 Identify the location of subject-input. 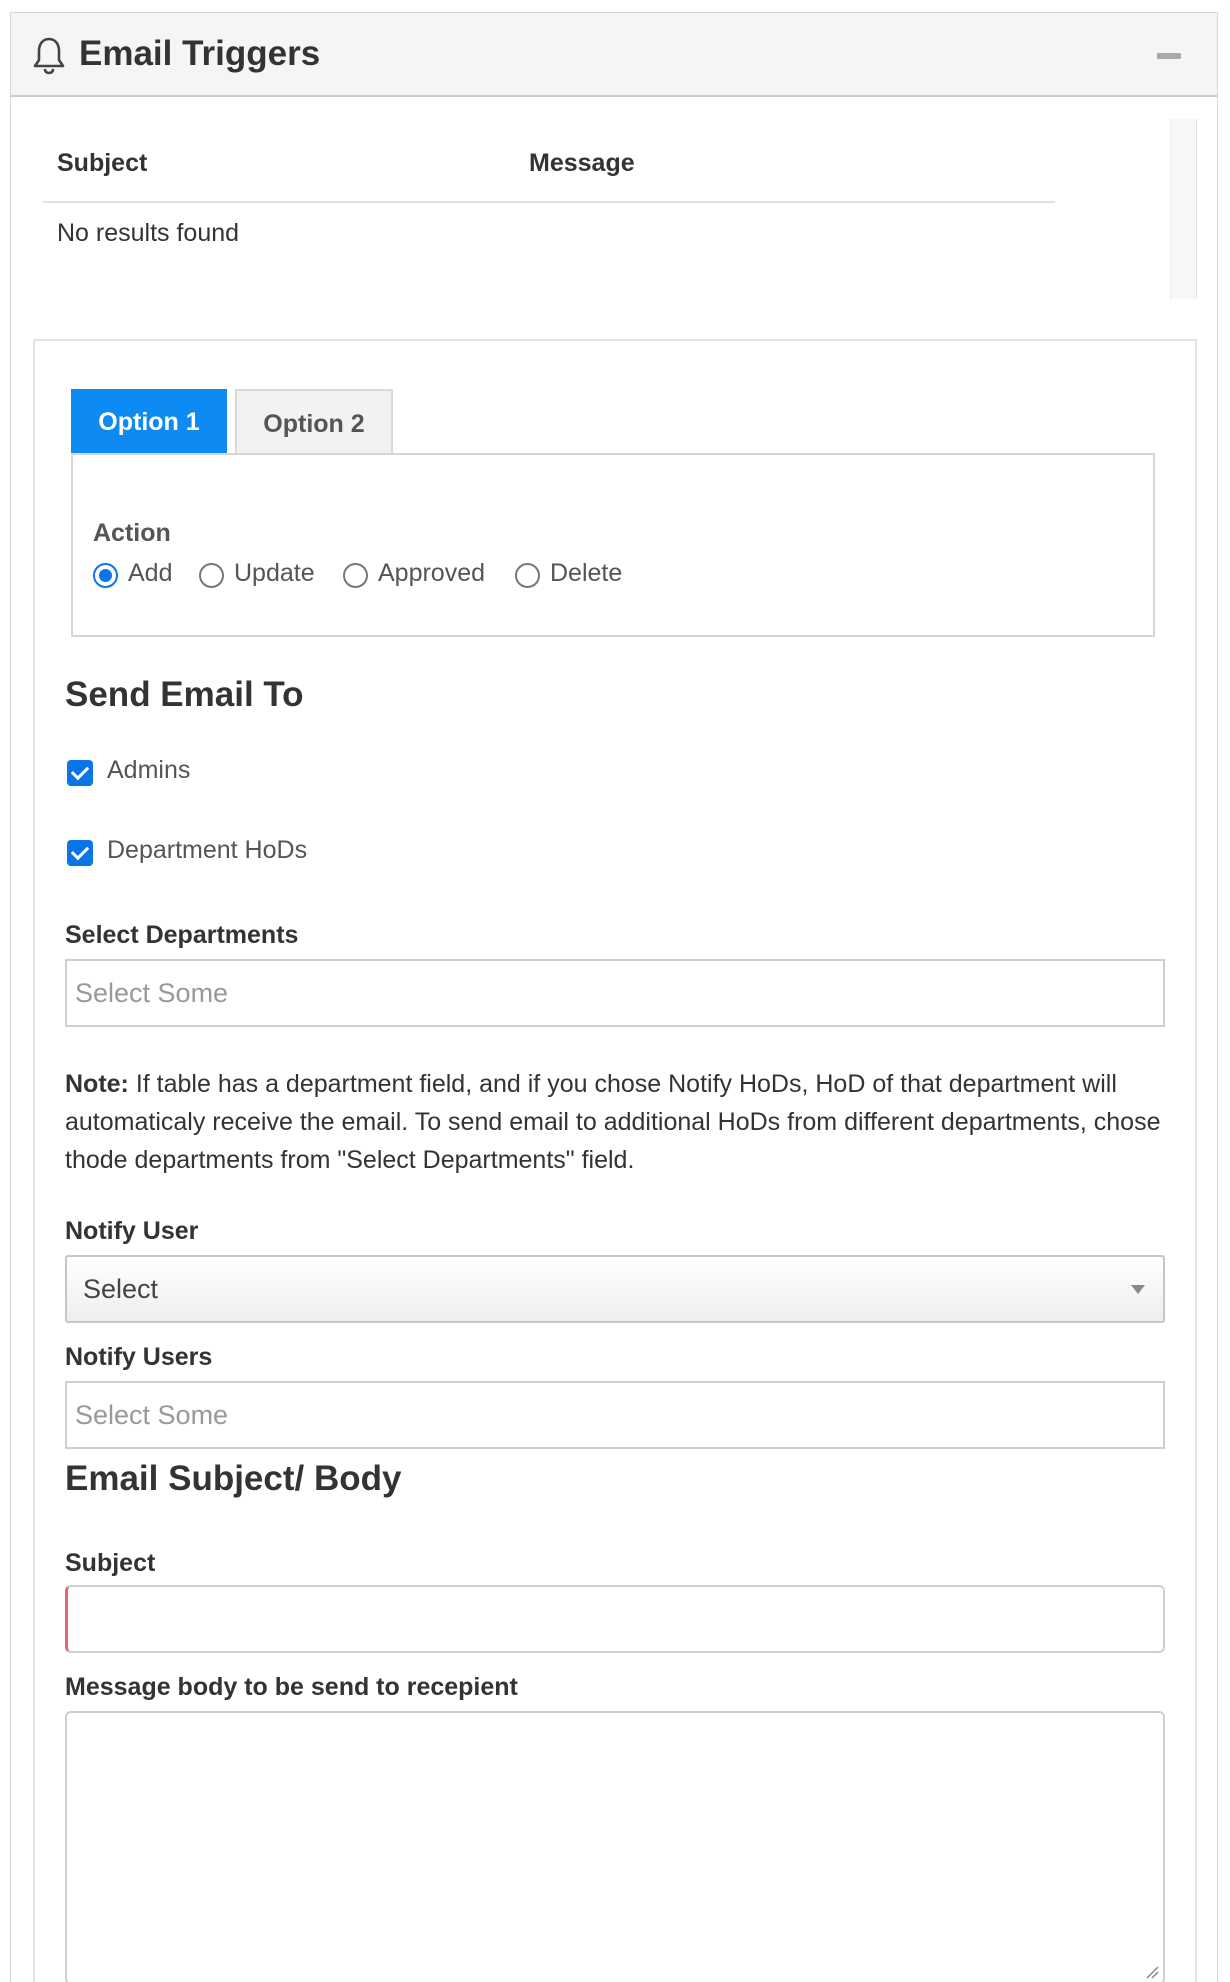
(615, 1619).